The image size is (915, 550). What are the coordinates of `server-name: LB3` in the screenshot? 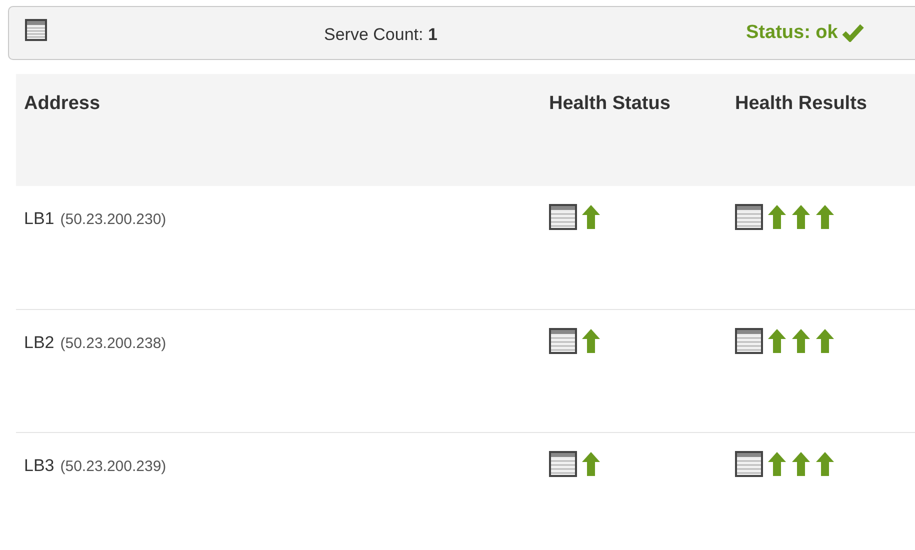 It's located at (39, 466).